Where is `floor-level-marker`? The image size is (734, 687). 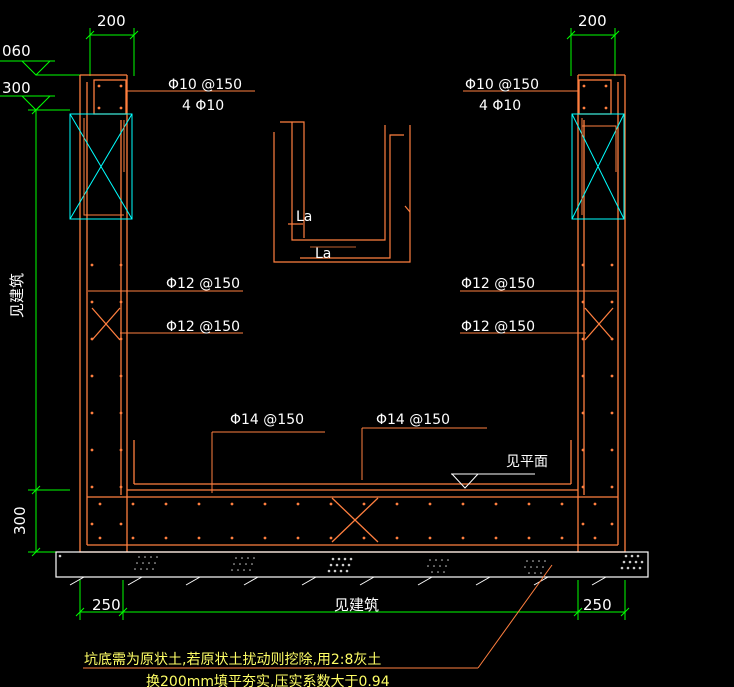 floor-level-marker is located at coordinates (493, 481).